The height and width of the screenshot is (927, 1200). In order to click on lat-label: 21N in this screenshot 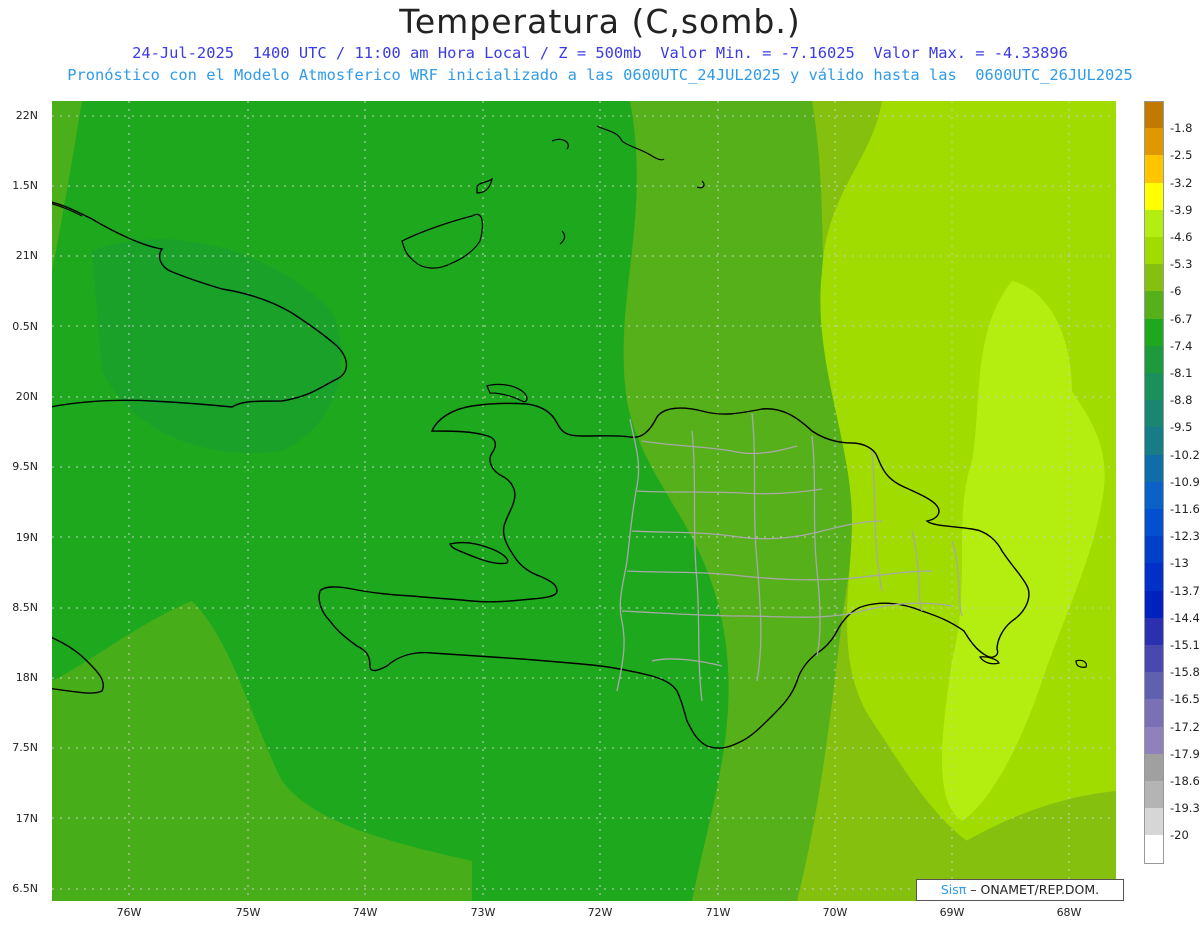, I will do `click(26, 255)`.